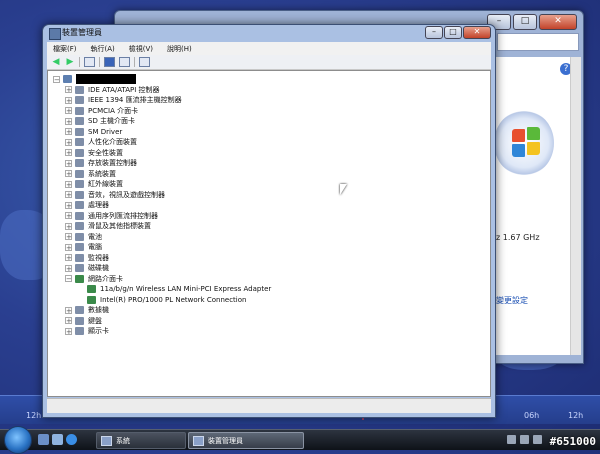 This screenshot has height=454, width=600. I want to click on tree-category: + 安全性裝置, so click(168, 153).